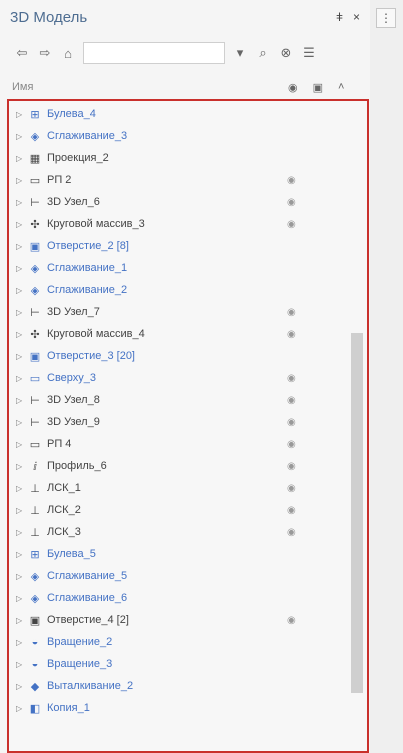  What do you see at coordinates (263, 53) in the screenshot?
I see `search-icon: ⌕` at bounding box center [263, 53].